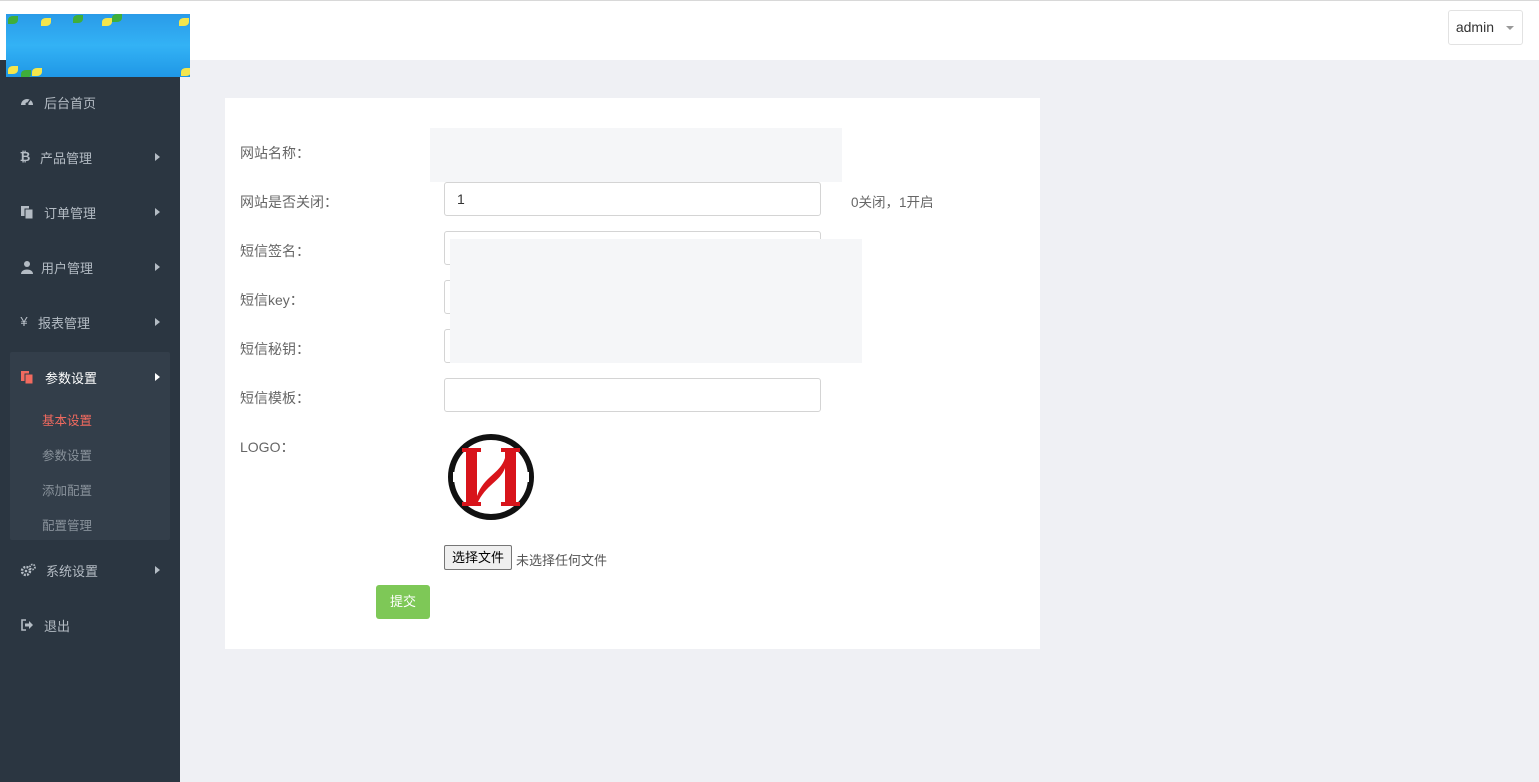  What do you see at coordinates (636, 155) in the screenshot?
I see `redacted-site-name-field` at bounding box center [636, 155].